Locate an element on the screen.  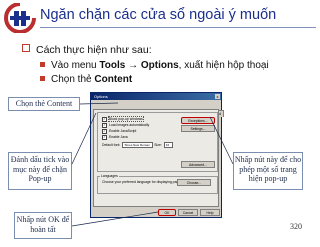
arrow-block-popup is located at coordinates (84, 138).